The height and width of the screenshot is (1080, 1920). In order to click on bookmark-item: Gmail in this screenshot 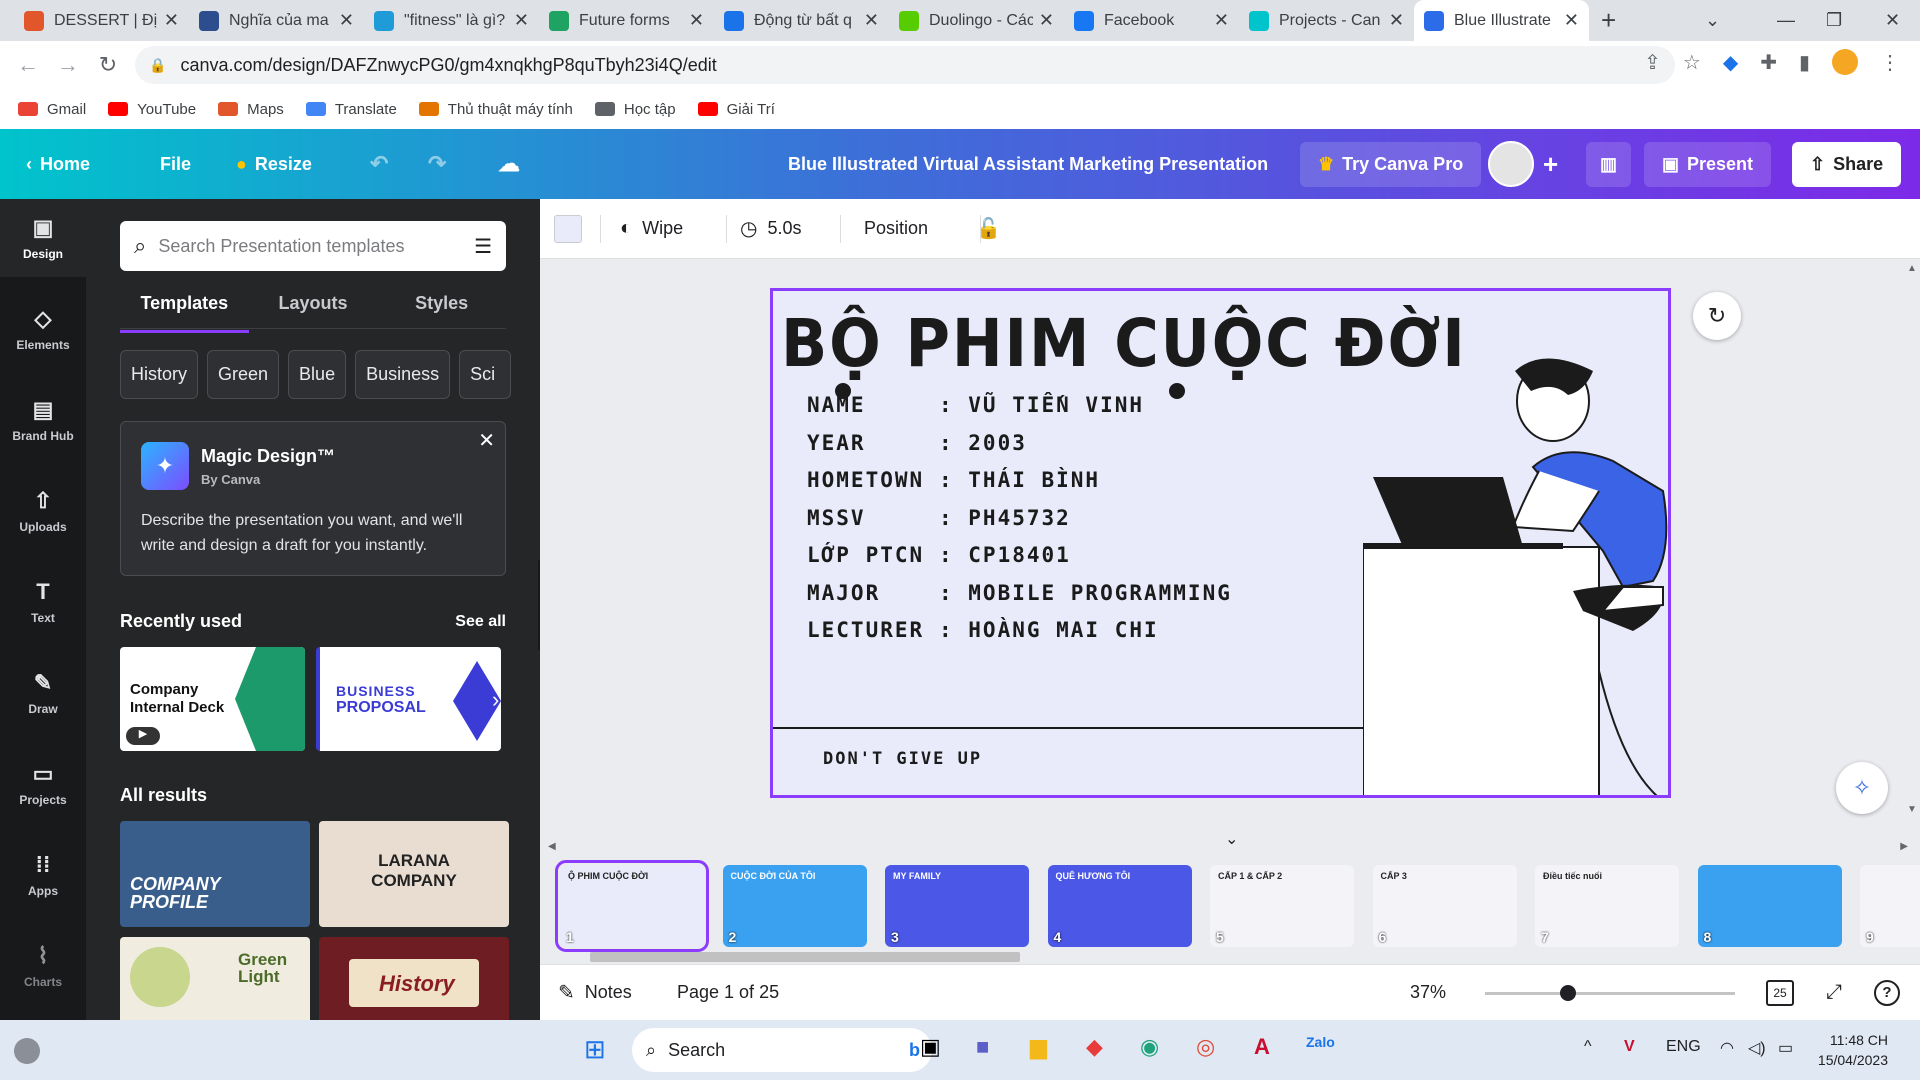, I will do `click(52, 109)`.